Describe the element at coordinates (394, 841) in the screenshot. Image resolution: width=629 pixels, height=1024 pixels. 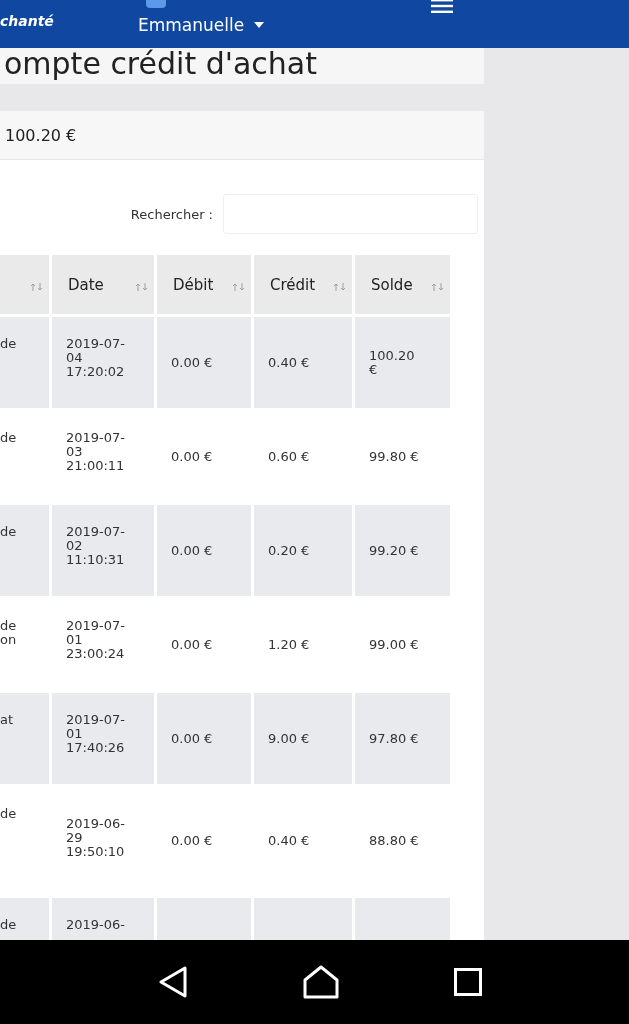
I see `table-cell-text: 88.80 €` at that location.